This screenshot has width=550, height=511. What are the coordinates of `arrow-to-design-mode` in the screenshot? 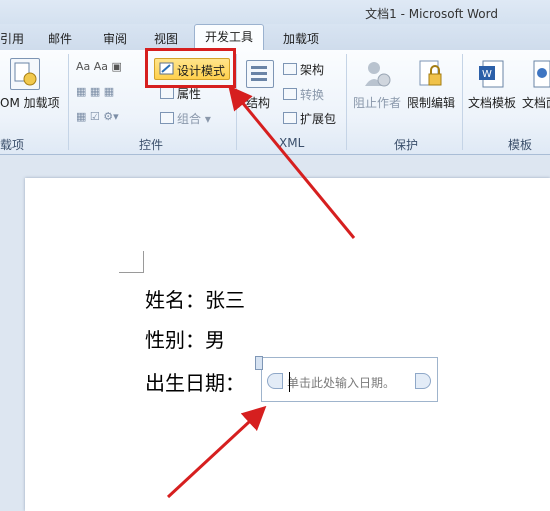 It's located at (292, 162).